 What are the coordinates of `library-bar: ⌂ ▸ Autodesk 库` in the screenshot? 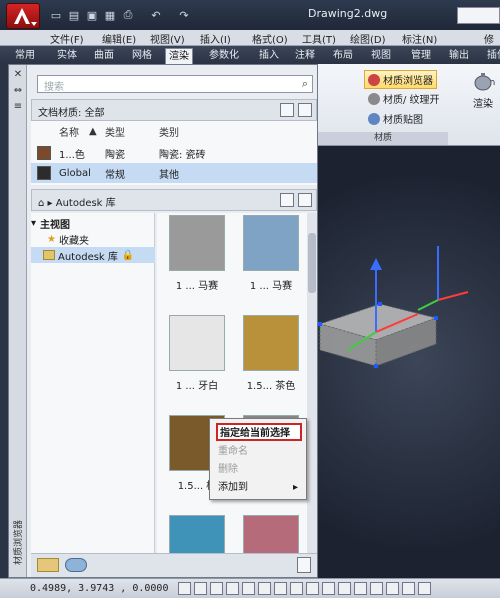 It's located at (174, 200).